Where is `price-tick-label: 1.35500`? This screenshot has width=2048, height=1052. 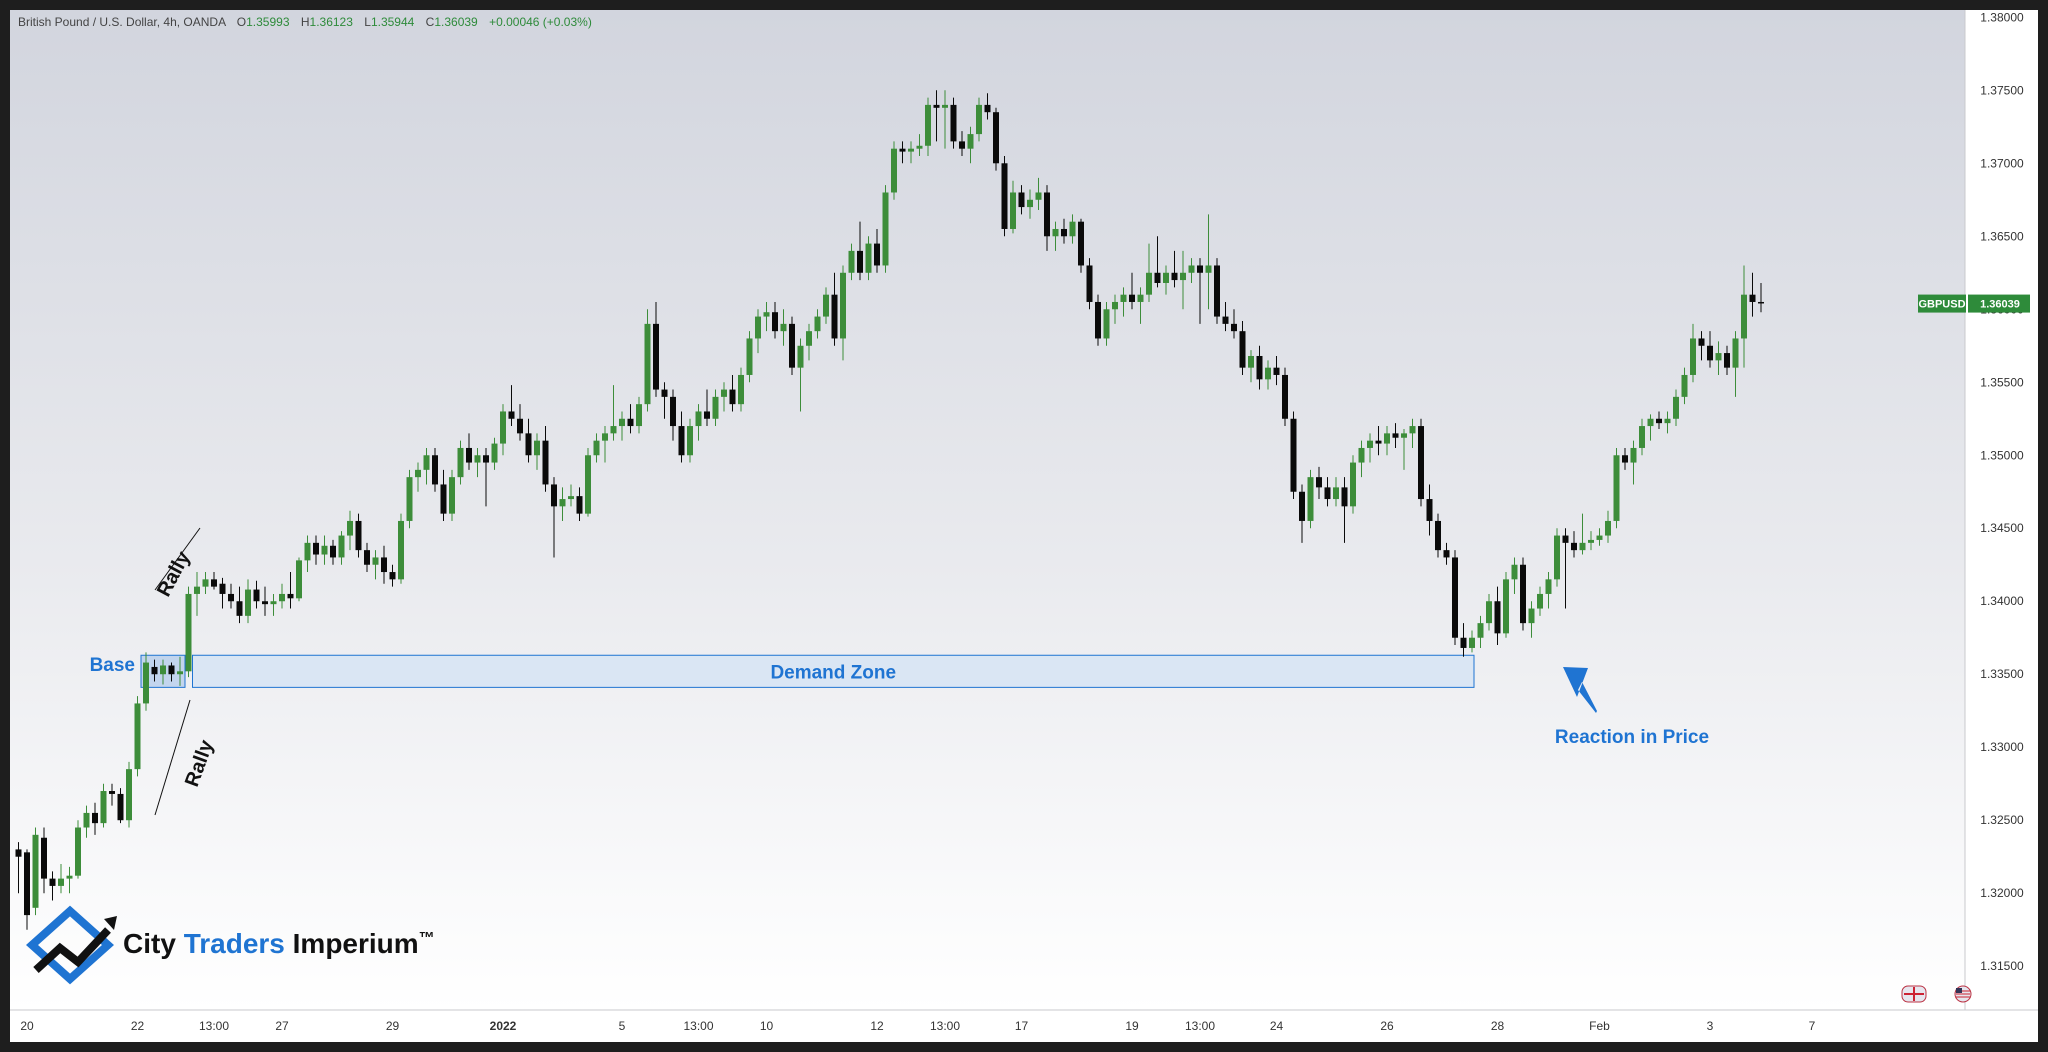
price-tick-label: 1.35500 is located at coordinates (2002, 382).